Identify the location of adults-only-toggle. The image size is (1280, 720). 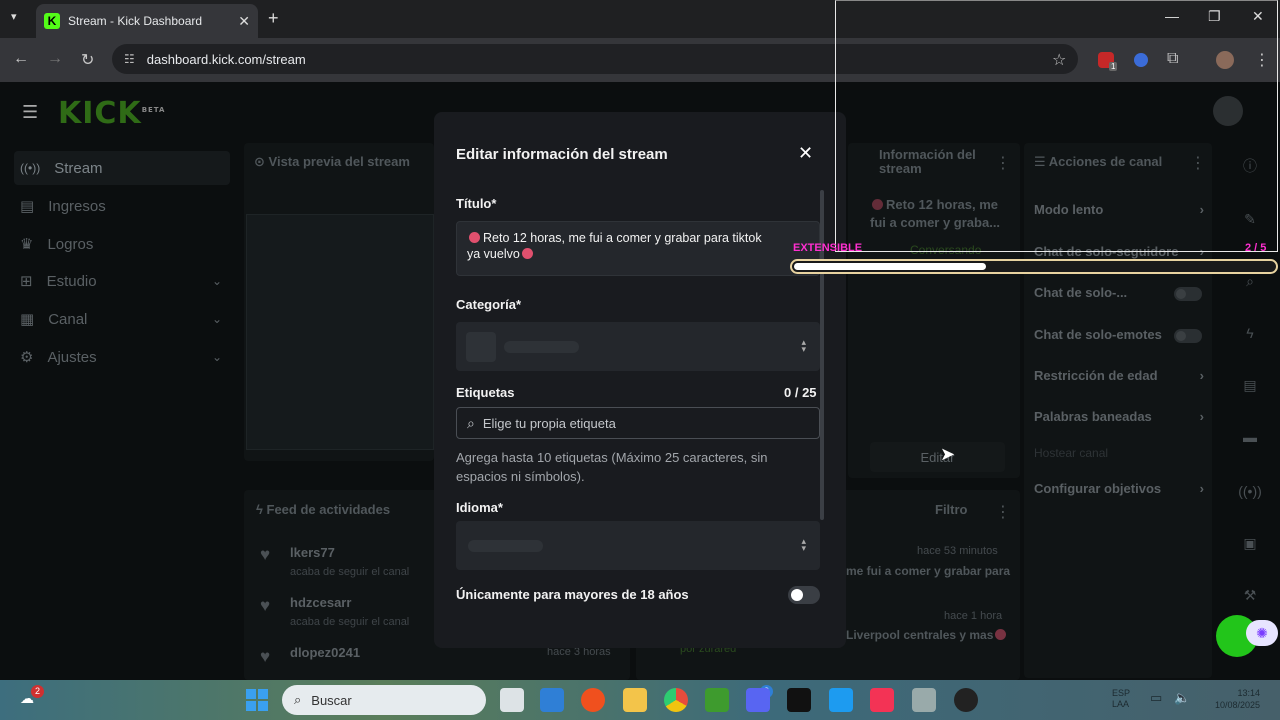
(804, 595).